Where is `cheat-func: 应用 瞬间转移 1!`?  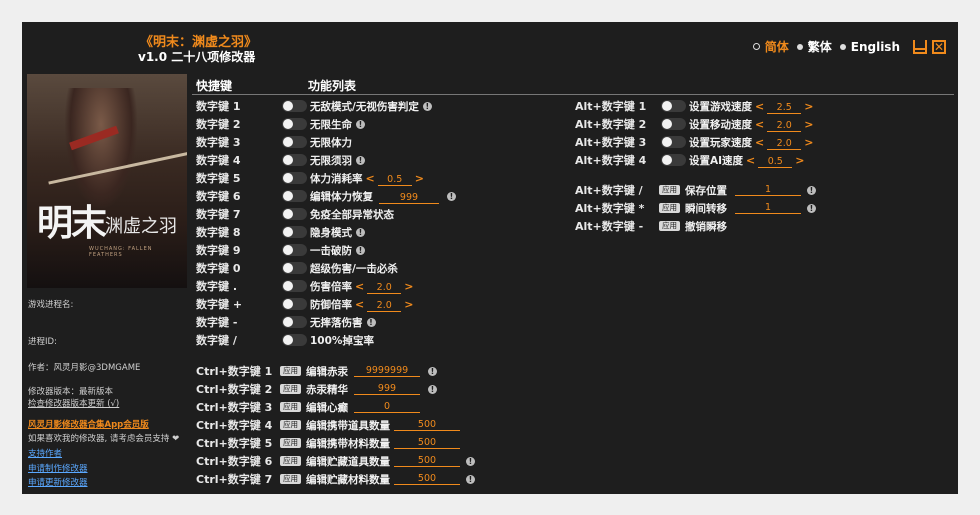
cheat-func: 应用 瞬间转移 1! is located at coordinates (737, 208).